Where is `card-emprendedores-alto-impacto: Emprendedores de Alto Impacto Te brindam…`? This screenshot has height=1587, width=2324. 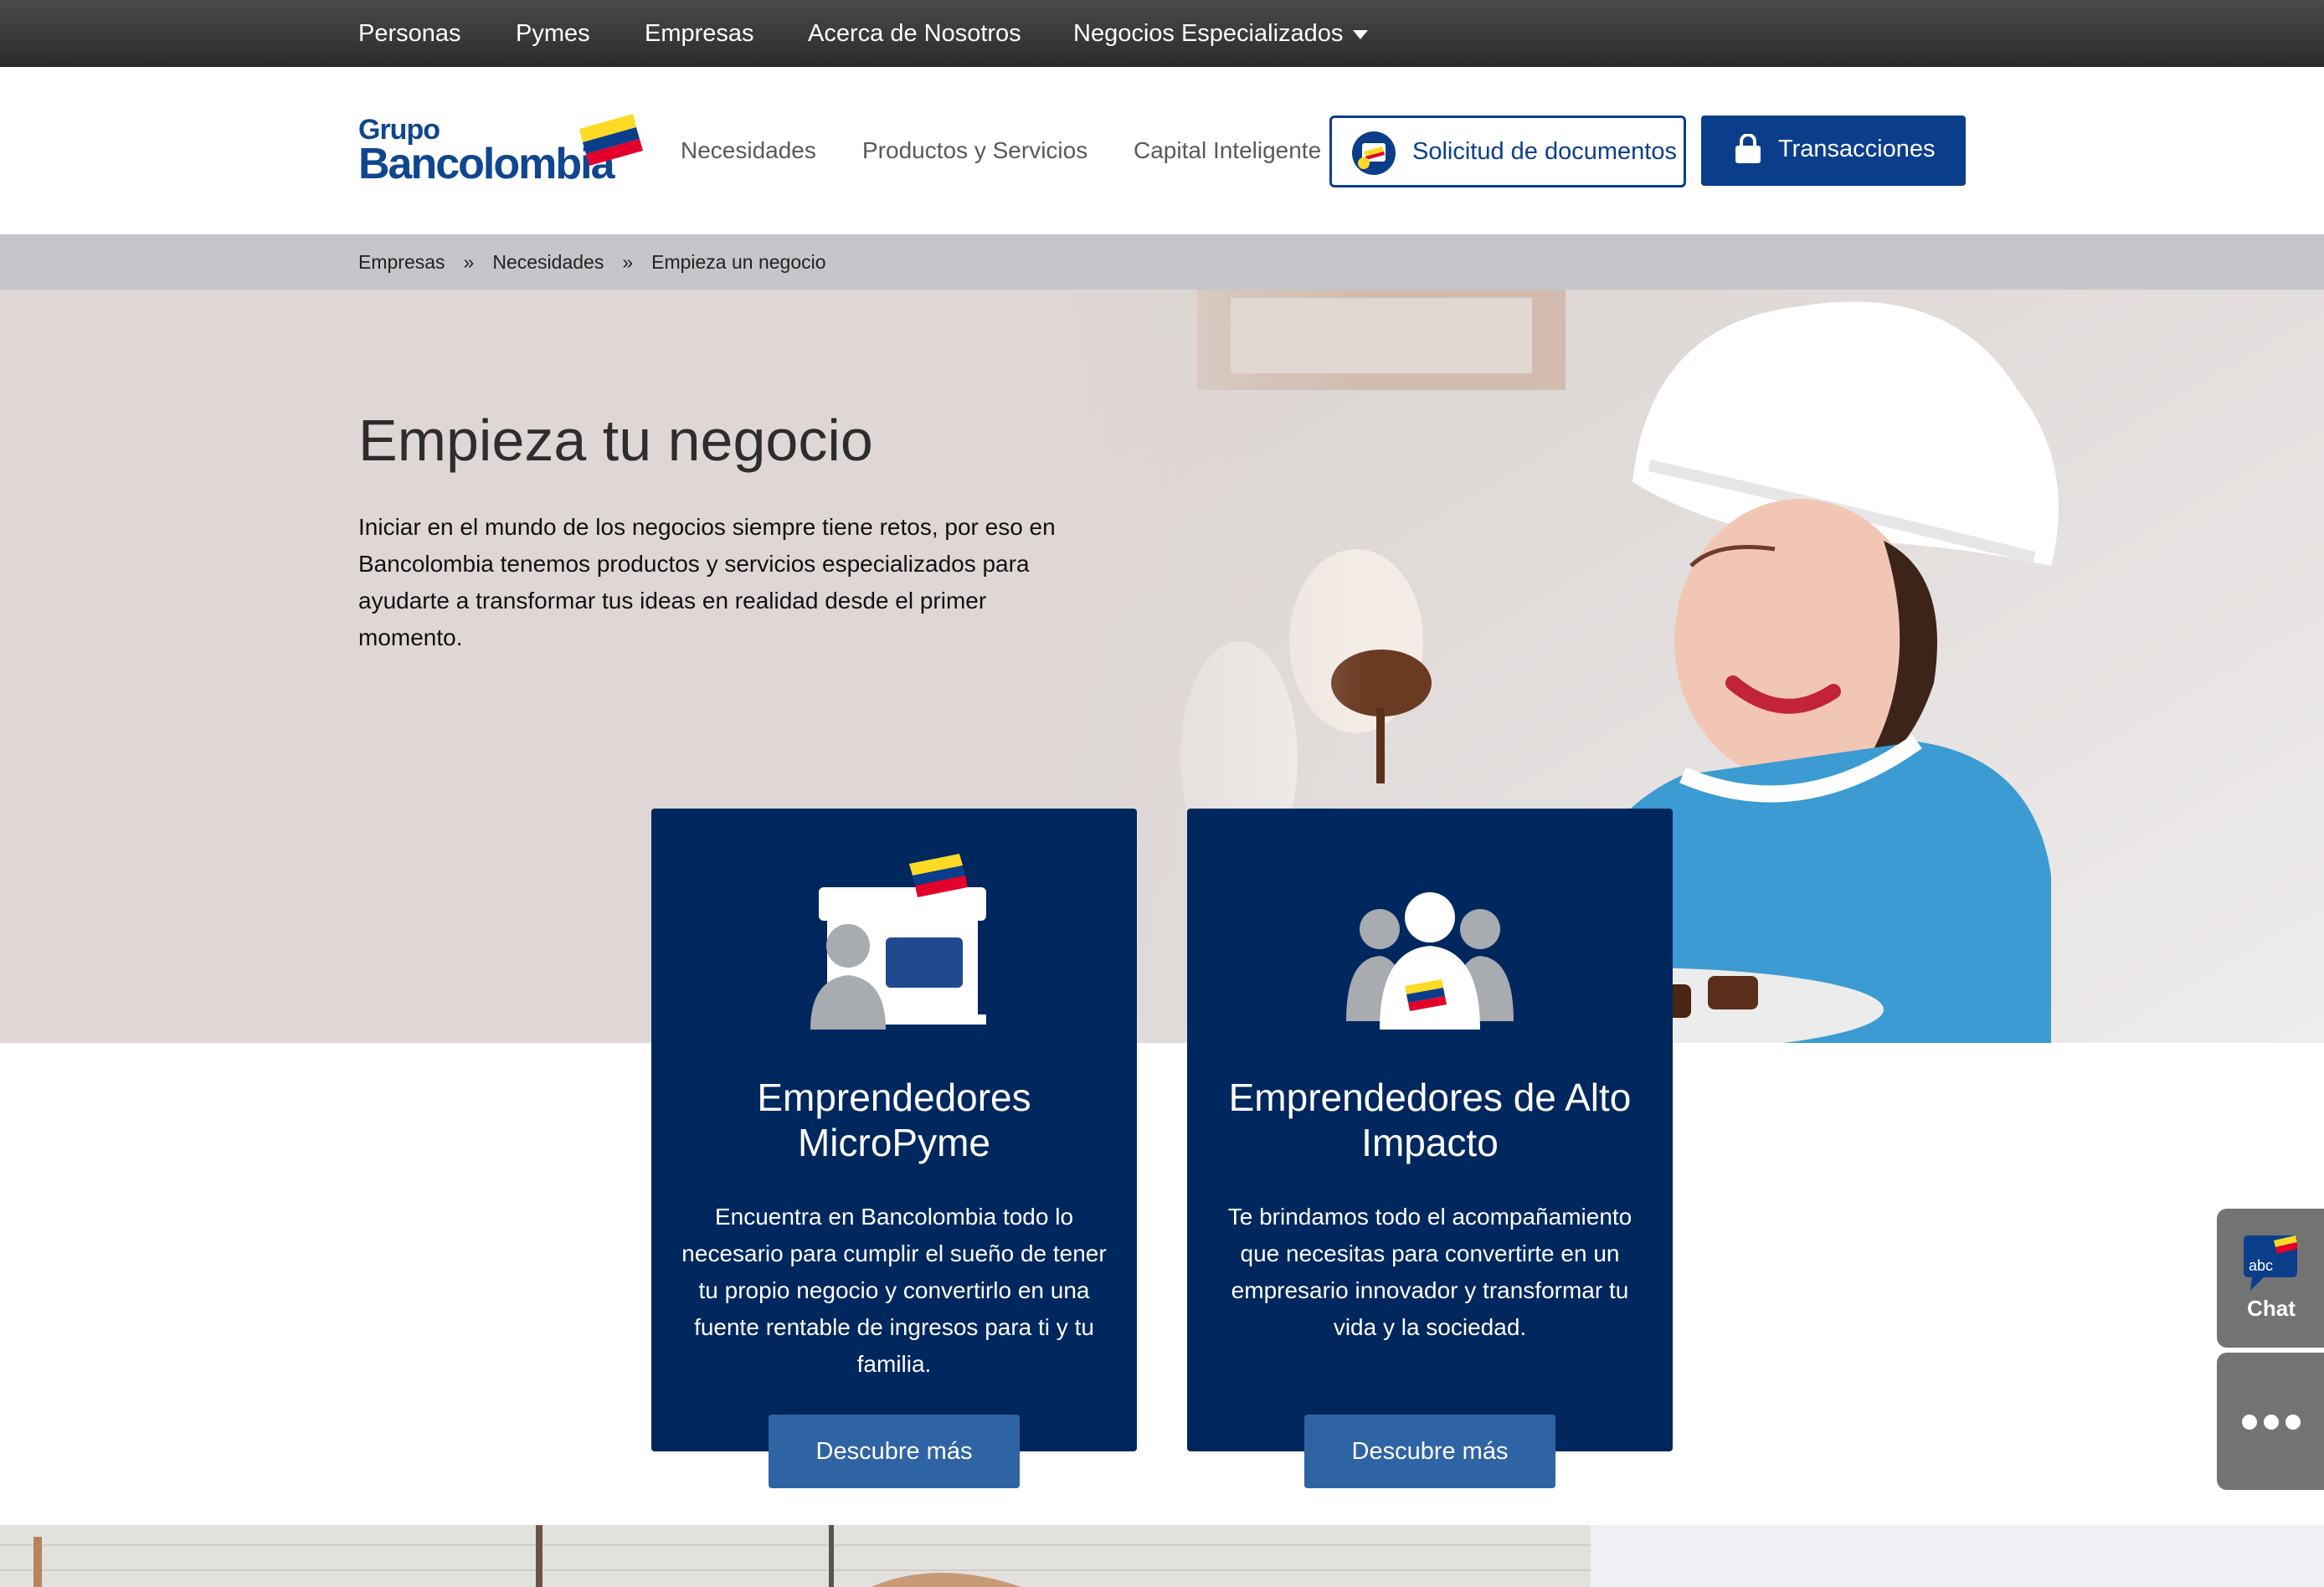
card-emprendedores-alto-impacto: Emprendedores de Alto Impacto Te brindam… is located at coordinates (1430, 1130).